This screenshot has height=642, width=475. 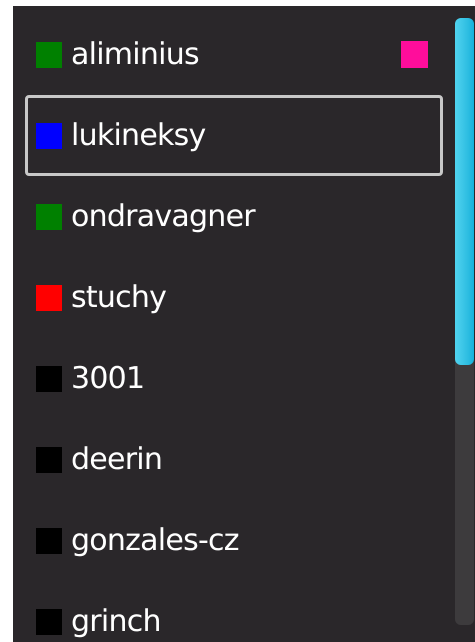 I want to click on user-name: aliminius, so click(x=135, y=54).